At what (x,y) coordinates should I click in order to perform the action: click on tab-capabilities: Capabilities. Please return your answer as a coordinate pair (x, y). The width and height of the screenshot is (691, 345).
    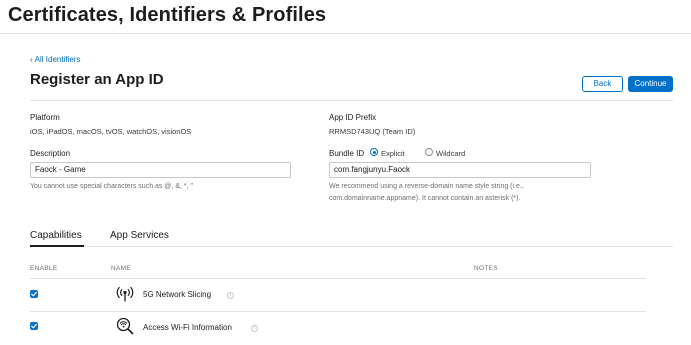
    Looking at the image, I should click on (56, 235).